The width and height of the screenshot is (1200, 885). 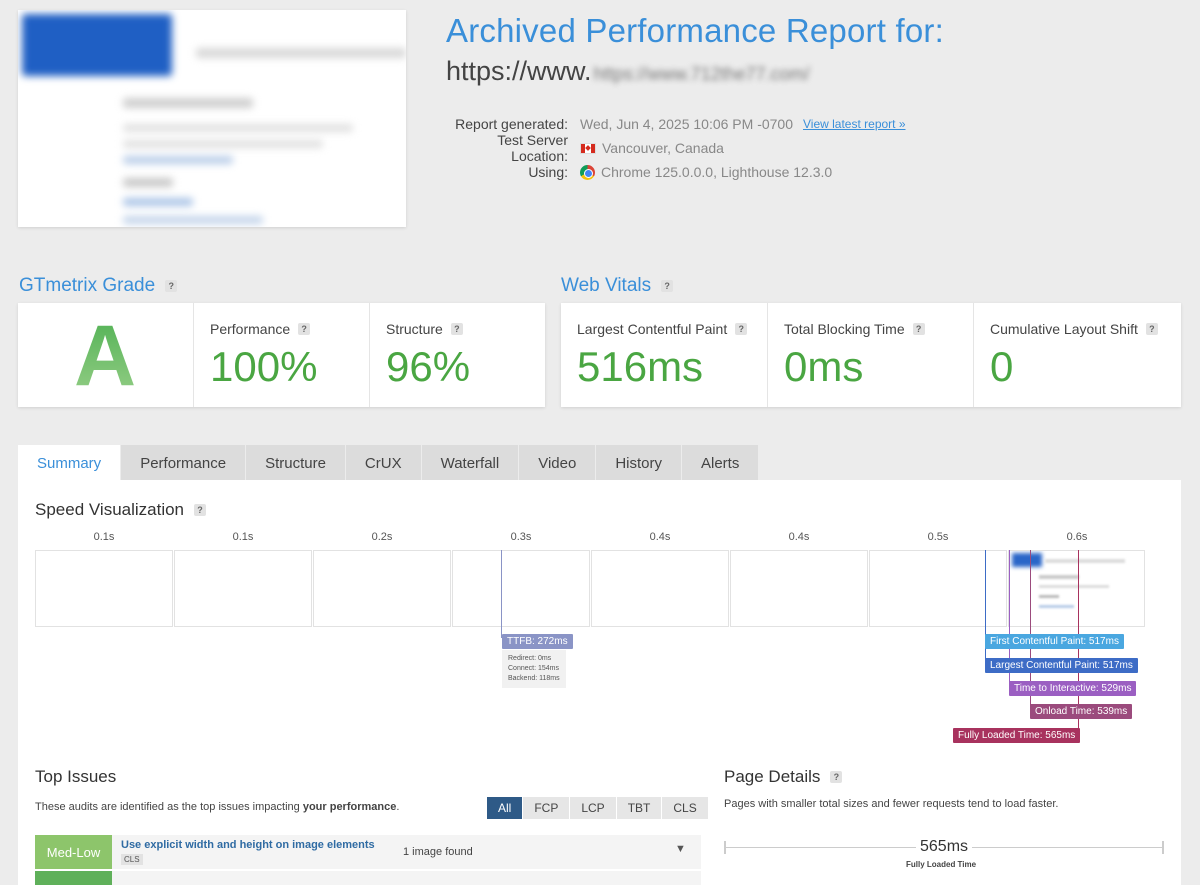 What do you see at coordinates (76, 776) in the screenshot?
I see `top-issues-title: Top Issues` at bounding box center [76, 776].